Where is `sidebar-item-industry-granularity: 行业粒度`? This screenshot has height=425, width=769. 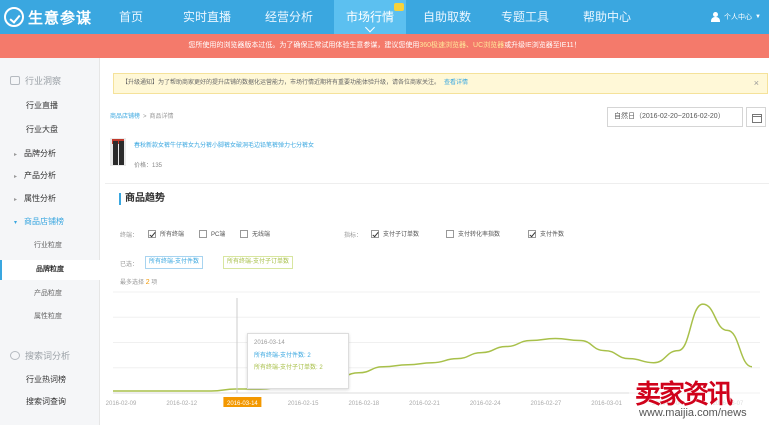
sidebar-item-industry-granularity: 行业粒度 is located at coordinates (50, 246).